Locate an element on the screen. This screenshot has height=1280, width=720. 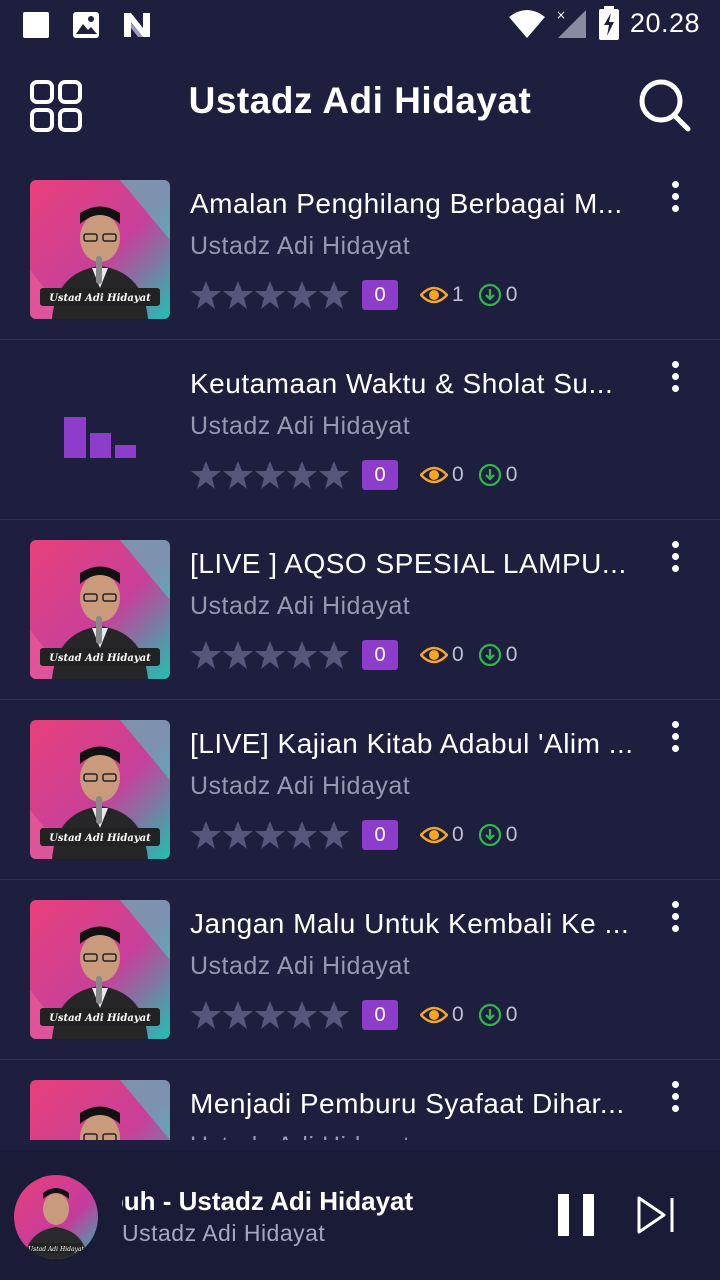
player-track-title: ubuh - Ustadz Adi Hidayat is located at coordinates (332, 1201).